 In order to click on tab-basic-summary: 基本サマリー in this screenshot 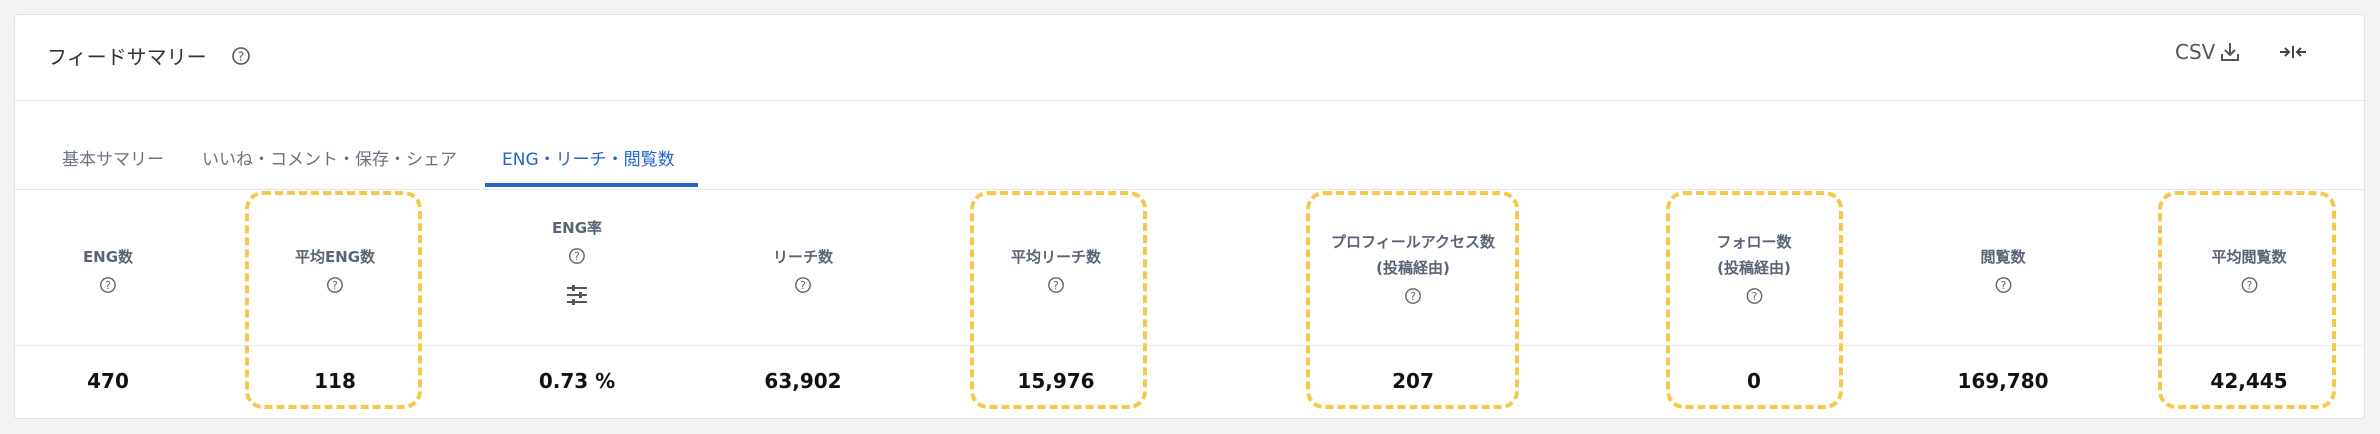, I will do `click(113, 157)`.